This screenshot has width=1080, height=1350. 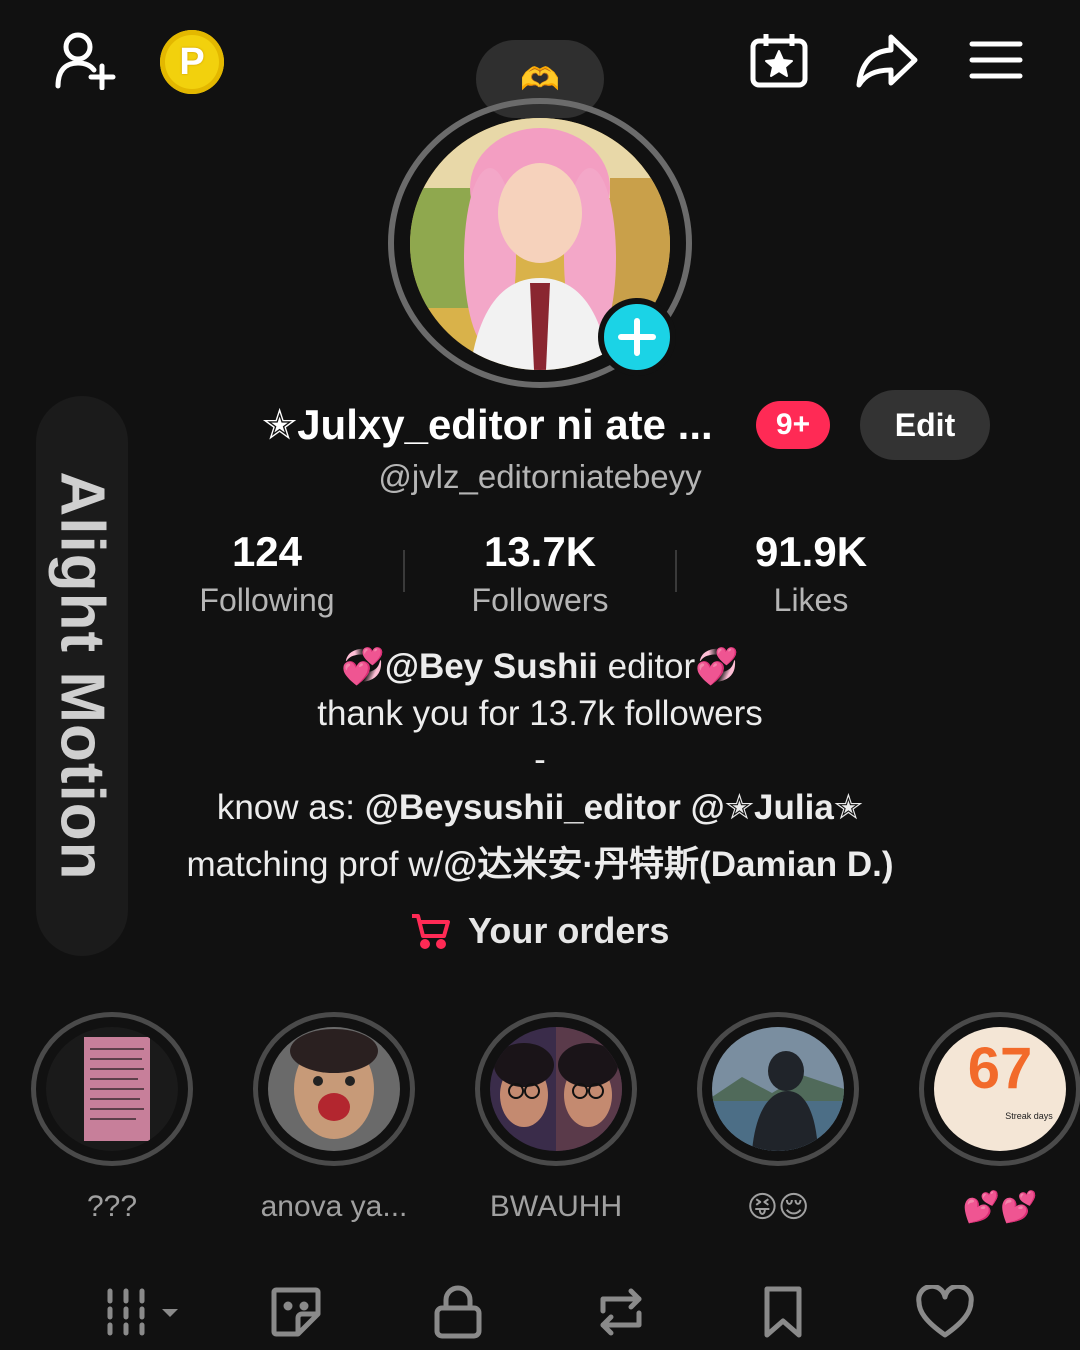 I want to click on highlight-item: BWAUHH, so click(x=556, y=1118).